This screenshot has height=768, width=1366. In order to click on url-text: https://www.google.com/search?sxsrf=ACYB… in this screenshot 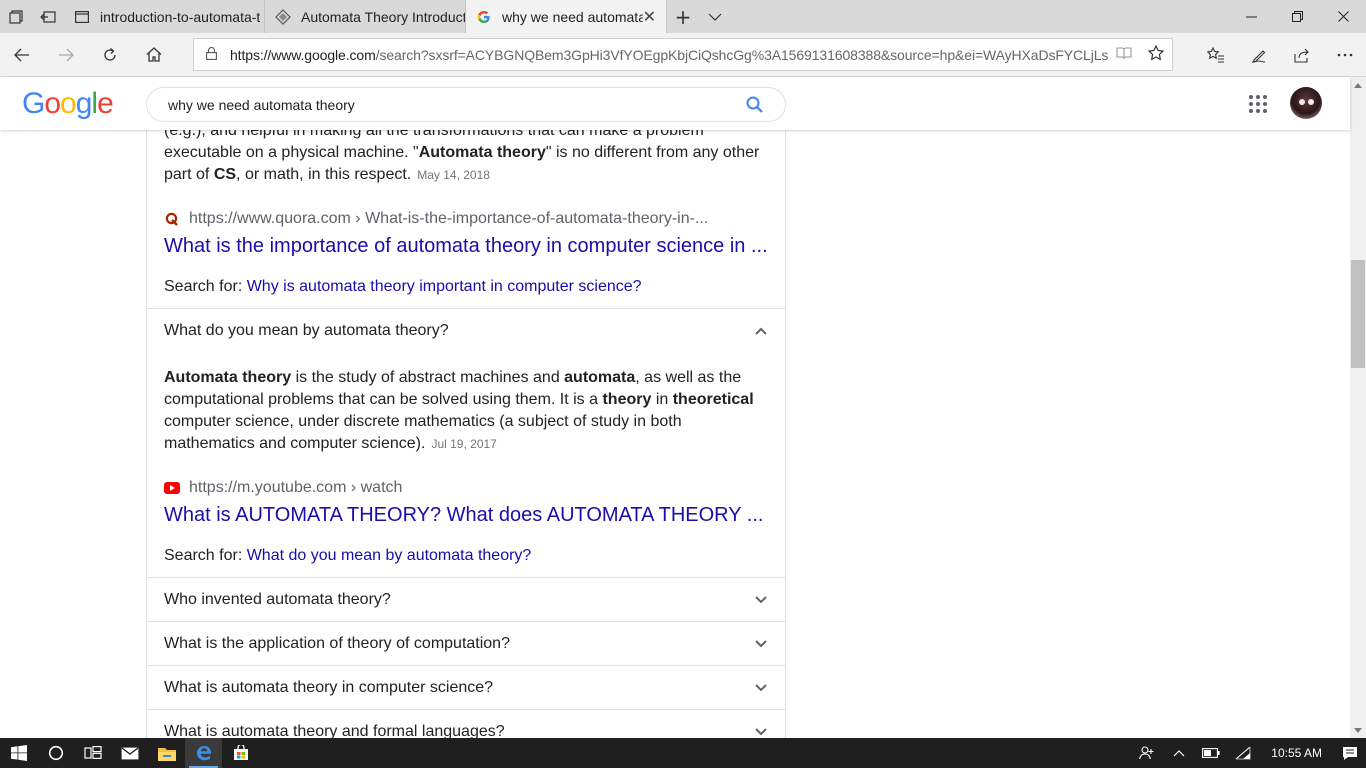, I will do `click(669, 55)`.